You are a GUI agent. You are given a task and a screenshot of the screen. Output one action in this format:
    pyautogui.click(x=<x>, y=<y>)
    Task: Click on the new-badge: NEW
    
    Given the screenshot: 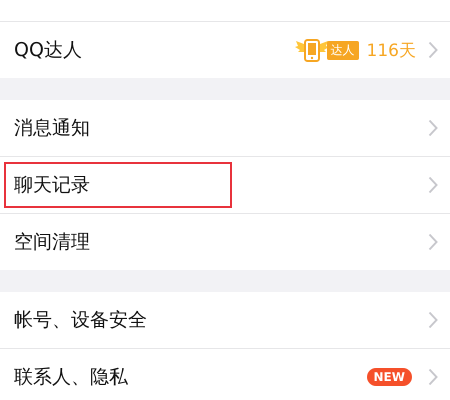 What is the action you would take?
    pyautogui.click(x=389, y=377)
    